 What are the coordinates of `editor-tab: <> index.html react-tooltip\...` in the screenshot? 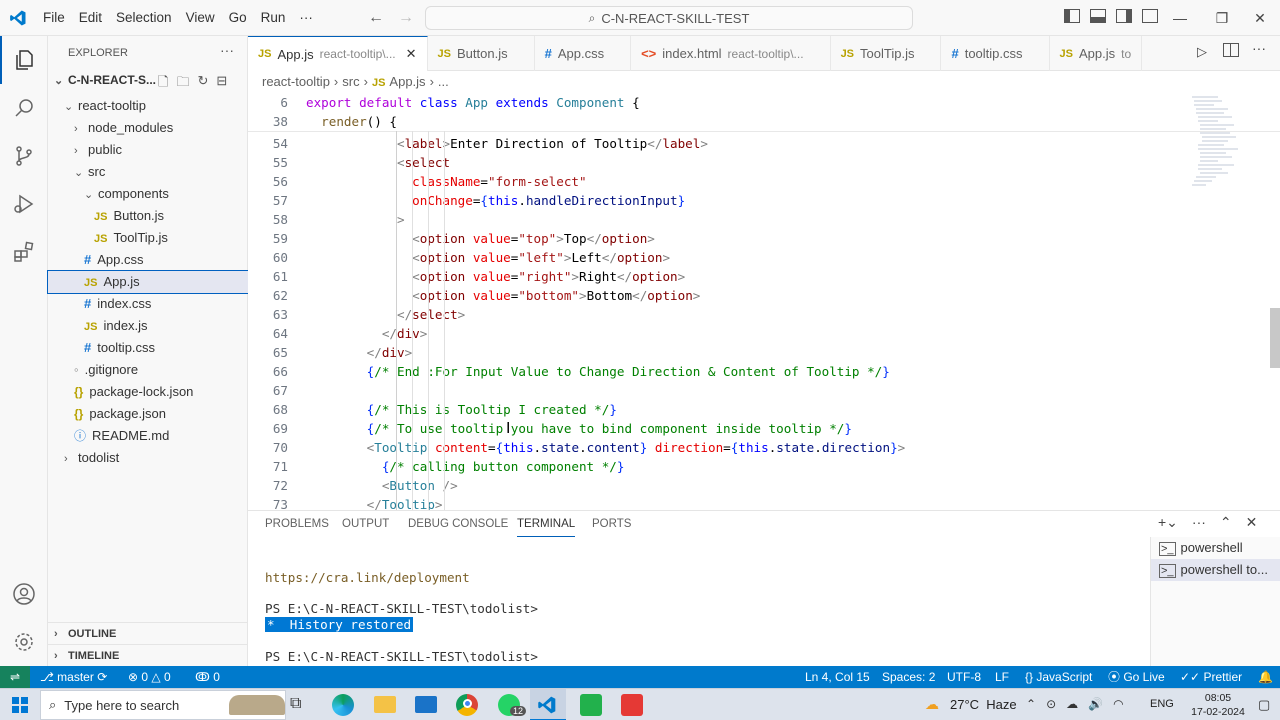 It's located at (731, 53).